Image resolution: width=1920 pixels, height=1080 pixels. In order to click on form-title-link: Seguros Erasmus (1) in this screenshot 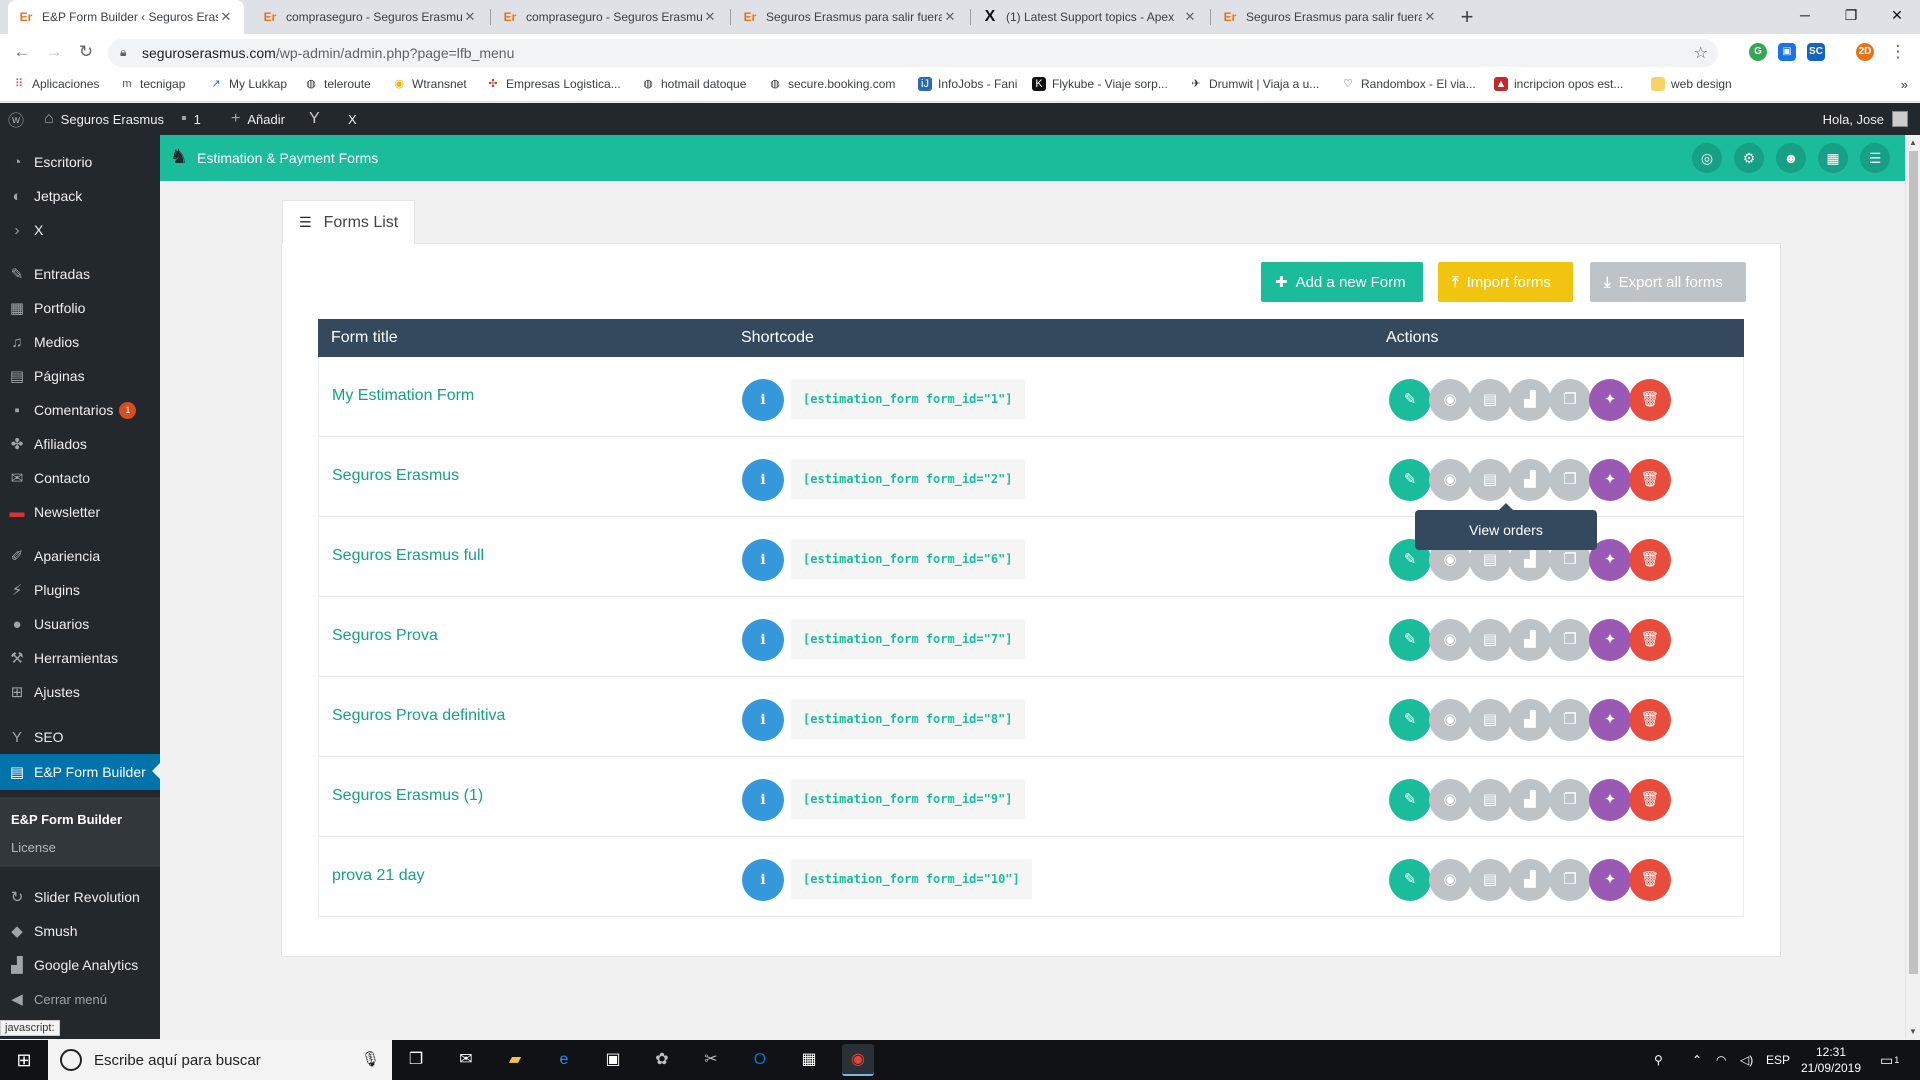, I will do `click(407, 796)`.